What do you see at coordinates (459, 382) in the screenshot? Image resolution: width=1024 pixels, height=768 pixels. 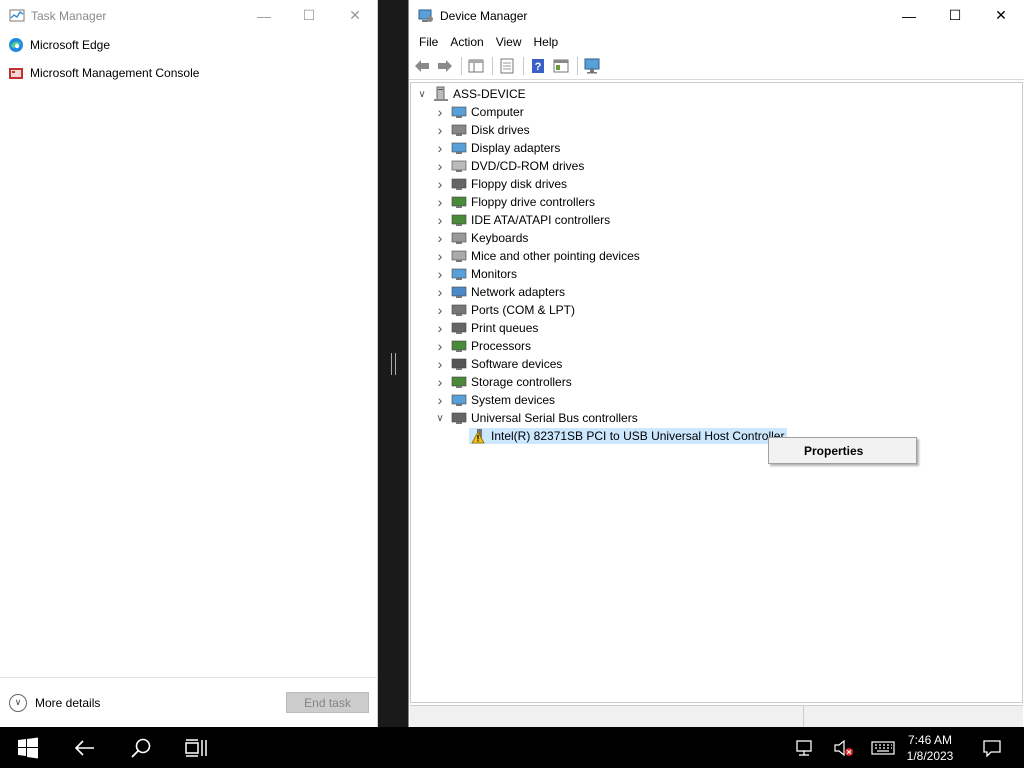 I see `storage-controller-icon` at bounding box center [459, 382].